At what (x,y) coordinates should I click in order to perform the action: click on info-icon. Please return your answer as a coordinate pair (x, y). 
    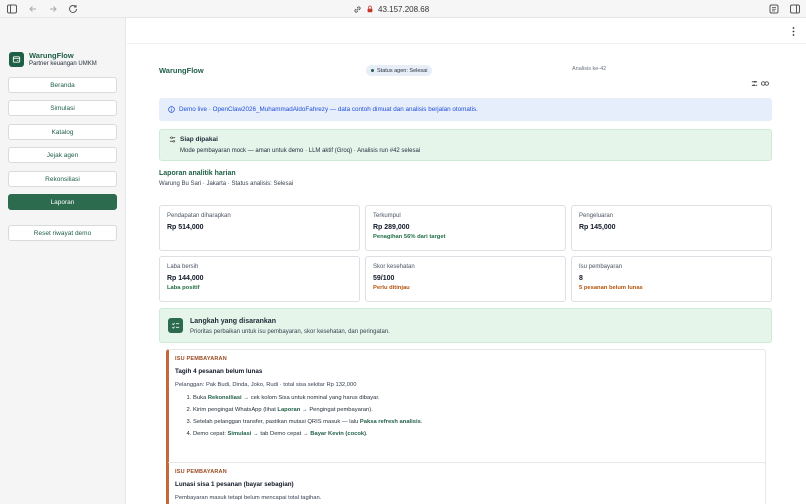
    Looking at the image, I should click on (171, 109).